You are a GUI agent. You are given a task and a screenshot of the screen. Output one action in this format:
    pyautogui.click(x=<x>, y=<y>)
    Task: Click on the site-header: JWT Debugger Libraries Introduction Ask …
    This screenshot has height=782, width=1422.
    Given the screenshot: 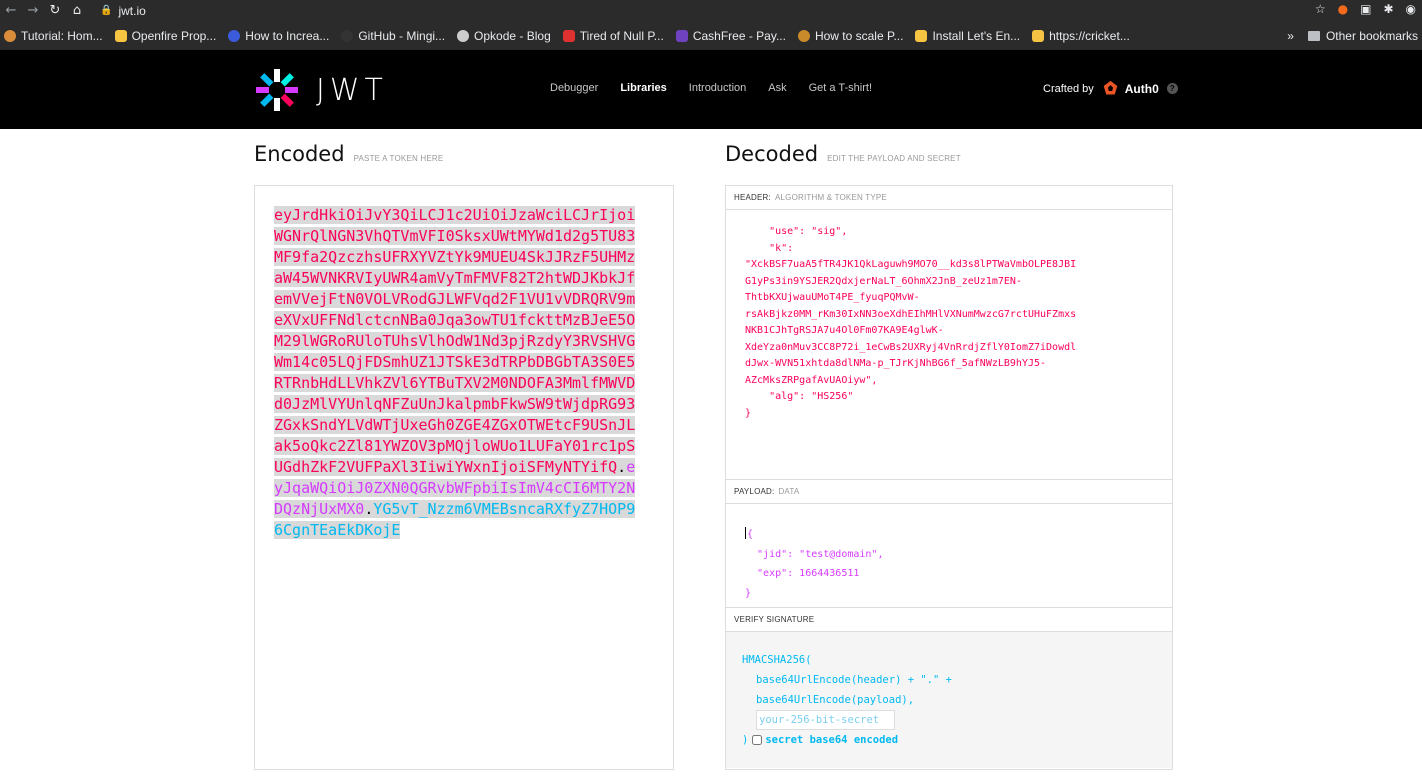 What is the action you would take?
    pyautogui.click(x=711, y=89)
    